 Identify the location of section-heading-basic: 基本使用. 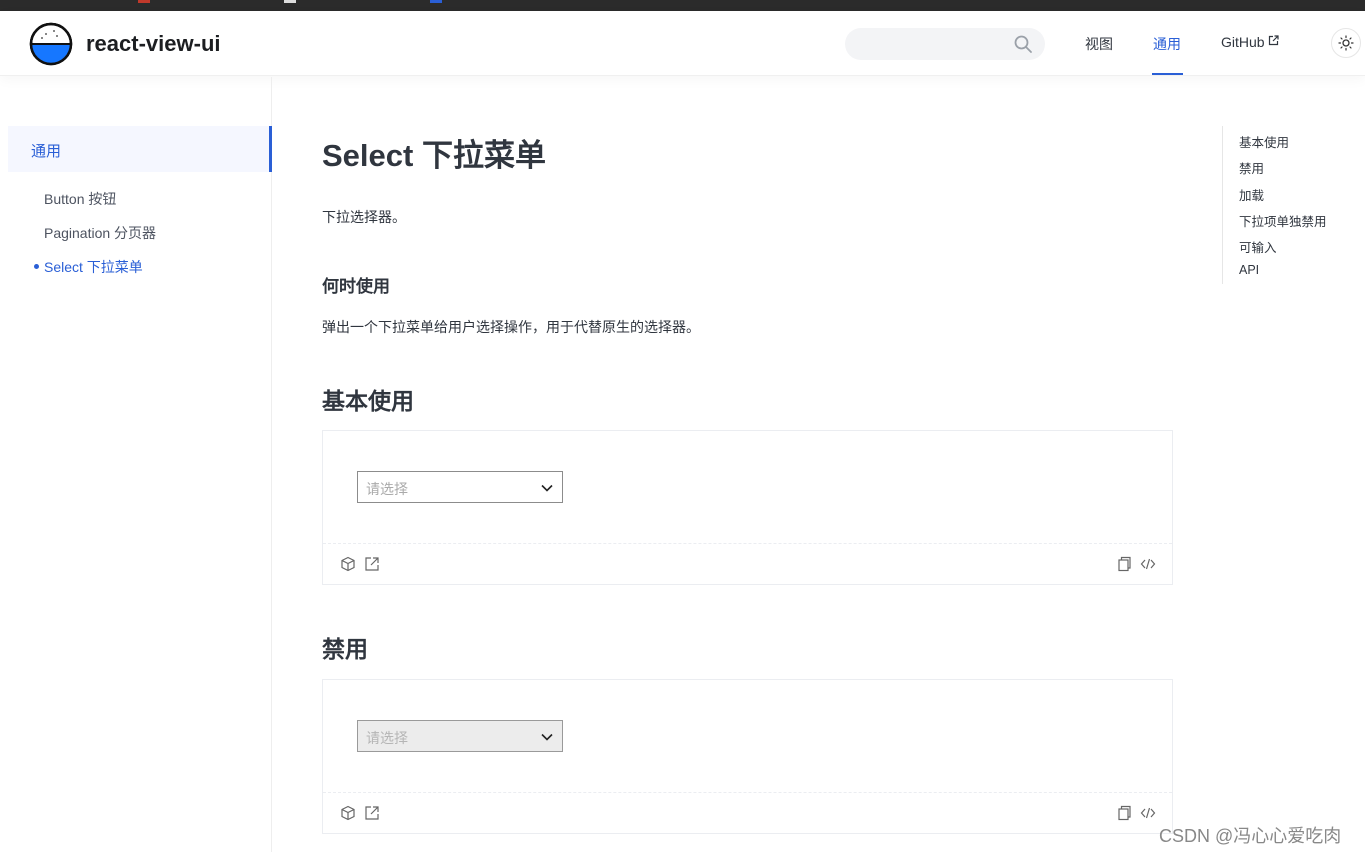
(368, 401).